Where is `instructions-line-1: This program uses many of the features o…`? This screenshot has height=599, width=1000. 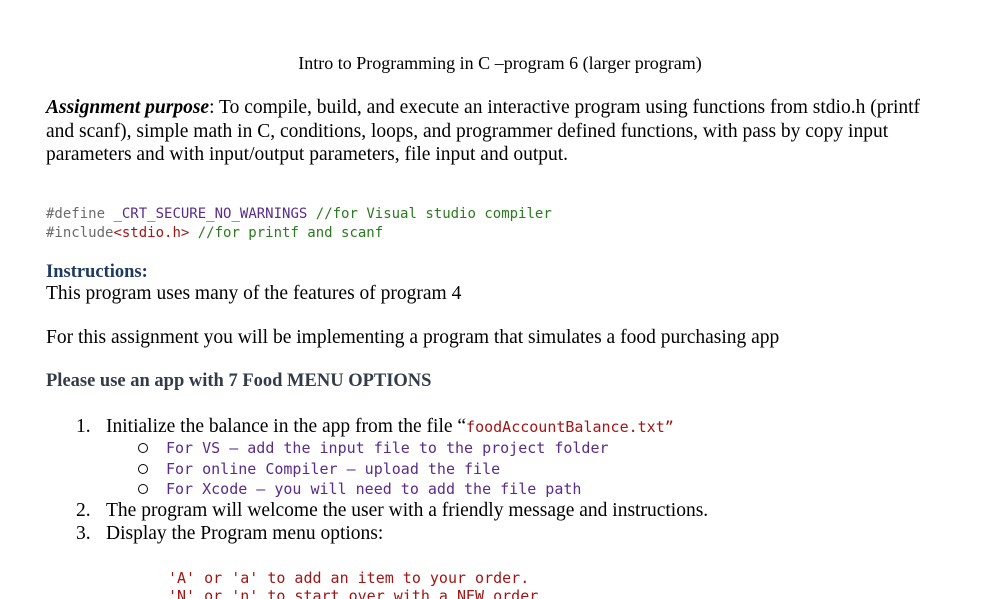 instructions-line-1: This program uses many of the features o… is located at coordinates (254, 293).